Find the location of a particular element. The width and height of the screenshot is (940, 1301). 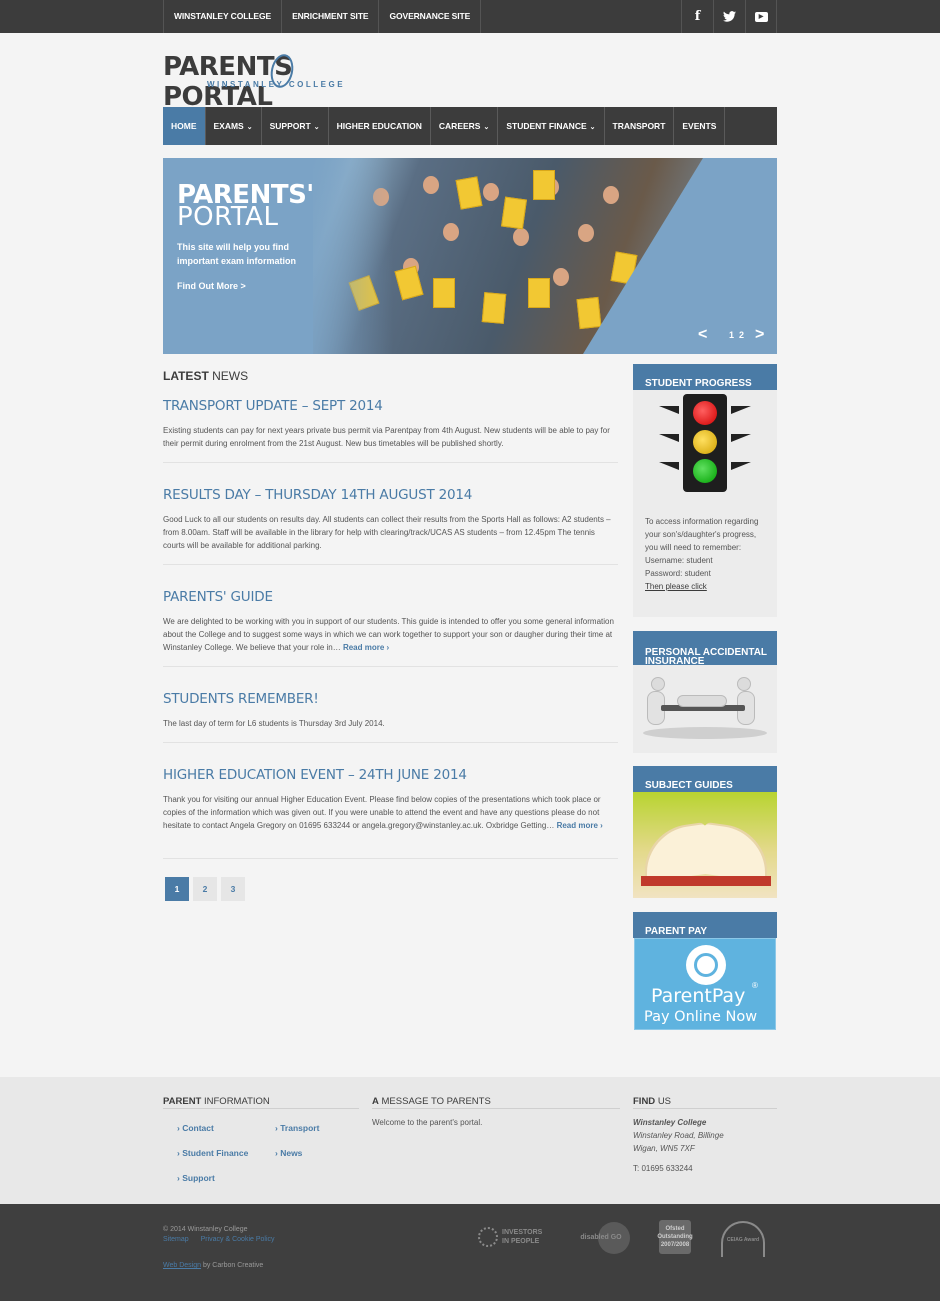

footer-phone: T: 01695 633244 is located at coordinates (663, 1168).